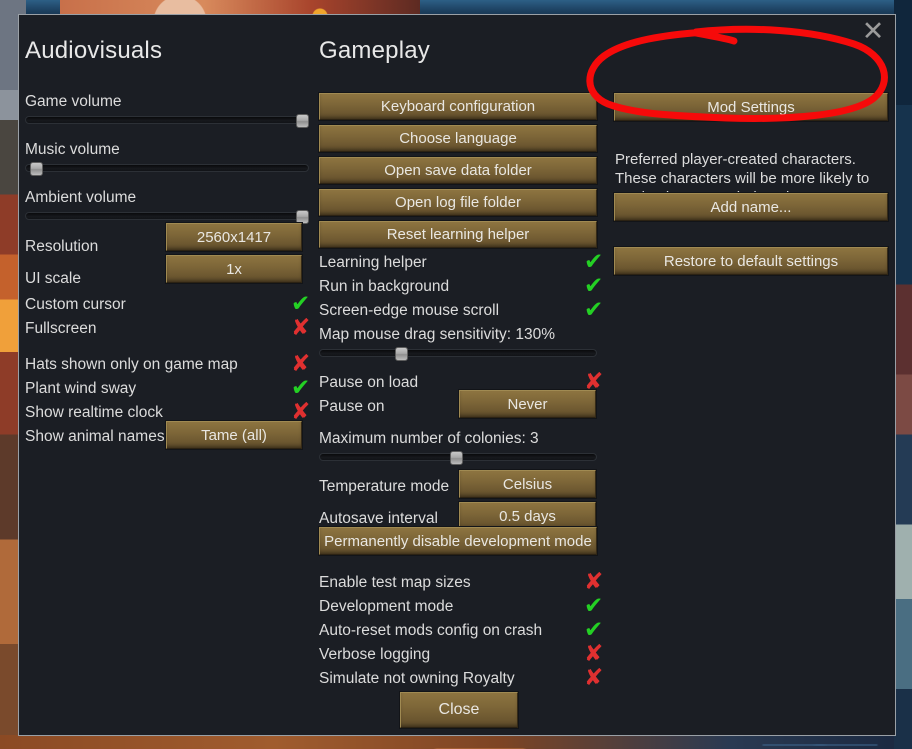 The image size is (912, 749). What do you see at coordinates (456, 742) in the screenshot?
I see `background-bottom-art` at bounding box center [456, 742].